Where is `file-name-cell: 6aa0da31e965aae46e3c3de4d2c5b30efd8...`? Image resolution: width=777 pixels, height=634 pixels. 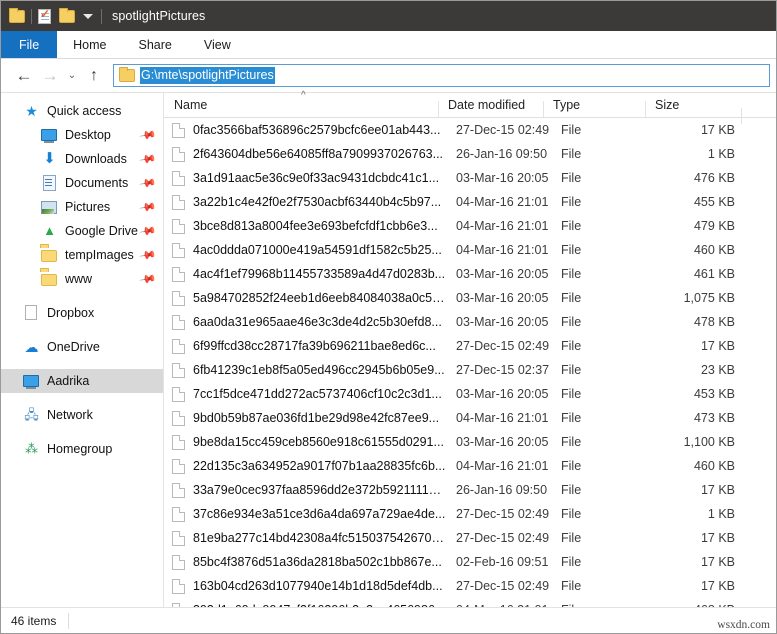
file-name-cell: 6aa0da31e965aae46e3c3de4d2c5b30efd8... is located at coordinates (317, 322).